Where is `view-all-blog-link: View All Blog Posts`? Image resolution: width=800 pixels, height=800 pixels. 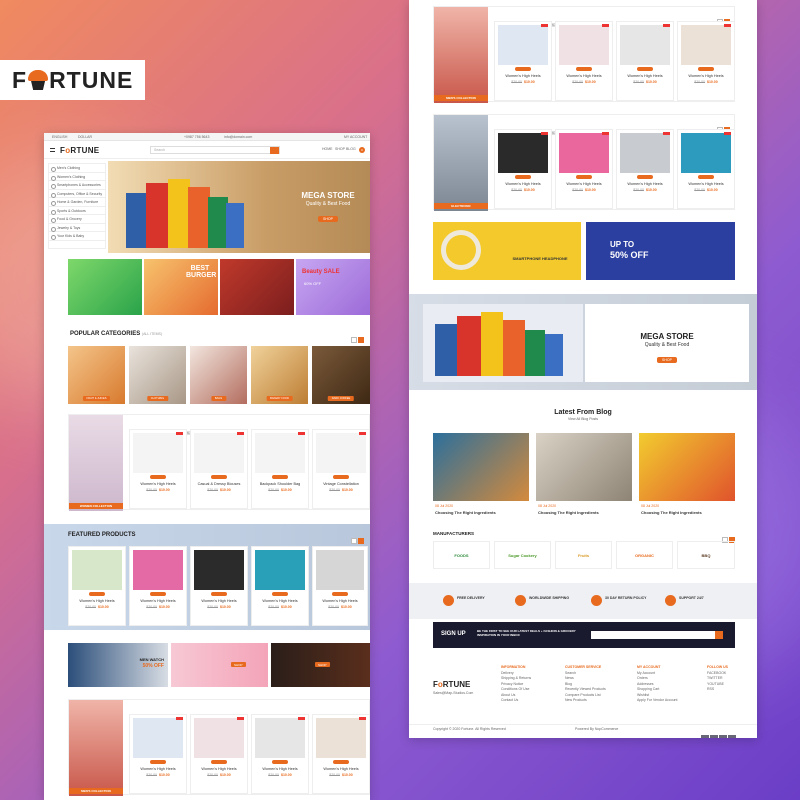
view-all-blog-link: View All Blog Posts is located at coordinates (583, 419).